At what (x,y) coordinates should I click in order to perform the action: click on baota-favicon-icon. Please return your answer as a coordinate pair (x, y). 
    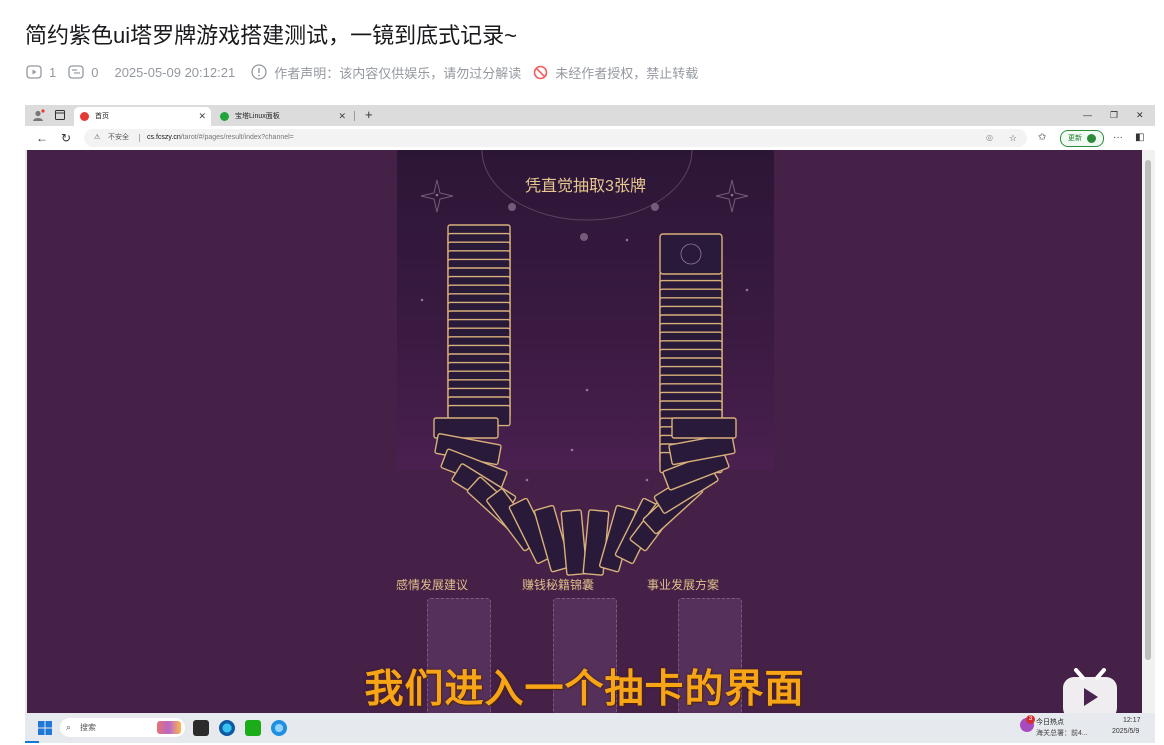
    Looking at the image, I should click on (224, 116).